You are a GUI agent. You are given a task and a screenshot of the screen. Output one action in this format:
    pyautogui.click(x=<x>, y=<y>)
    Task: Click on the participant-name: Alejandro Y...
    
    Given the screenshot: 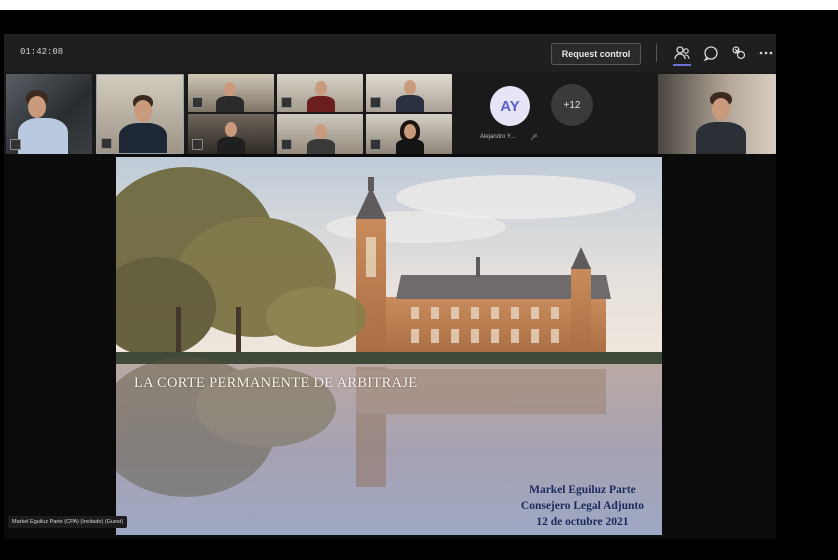 What is the action you would take?
    pyautogui.click(x=498, y=137)
    